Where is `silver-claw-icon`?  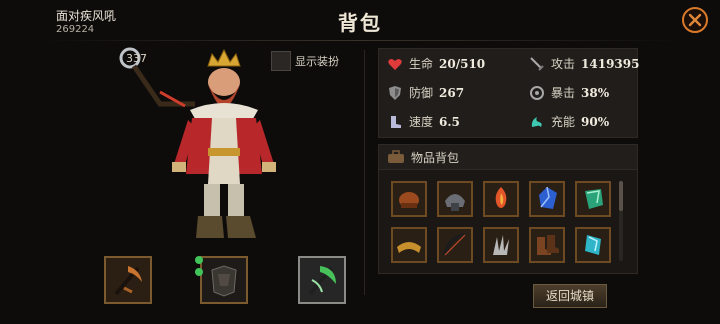 silver-claw-icon is located at coordinates (501, 245).